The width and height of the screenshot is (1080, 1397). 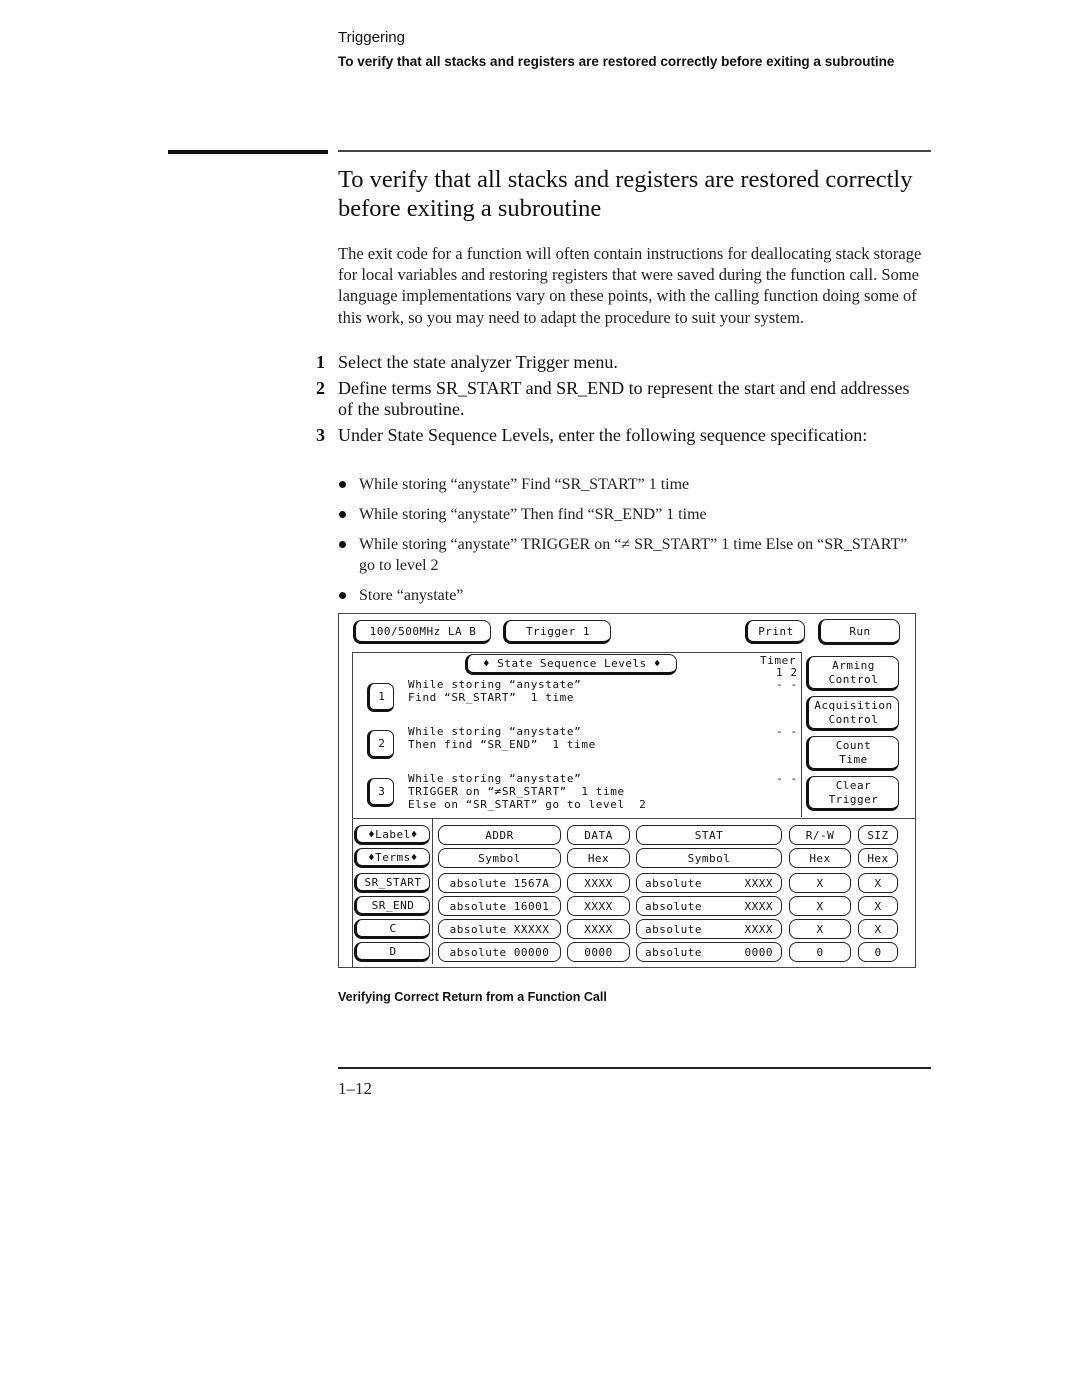 I want to click on sequence-level-2-button: 2, so click(x=380, y=744).